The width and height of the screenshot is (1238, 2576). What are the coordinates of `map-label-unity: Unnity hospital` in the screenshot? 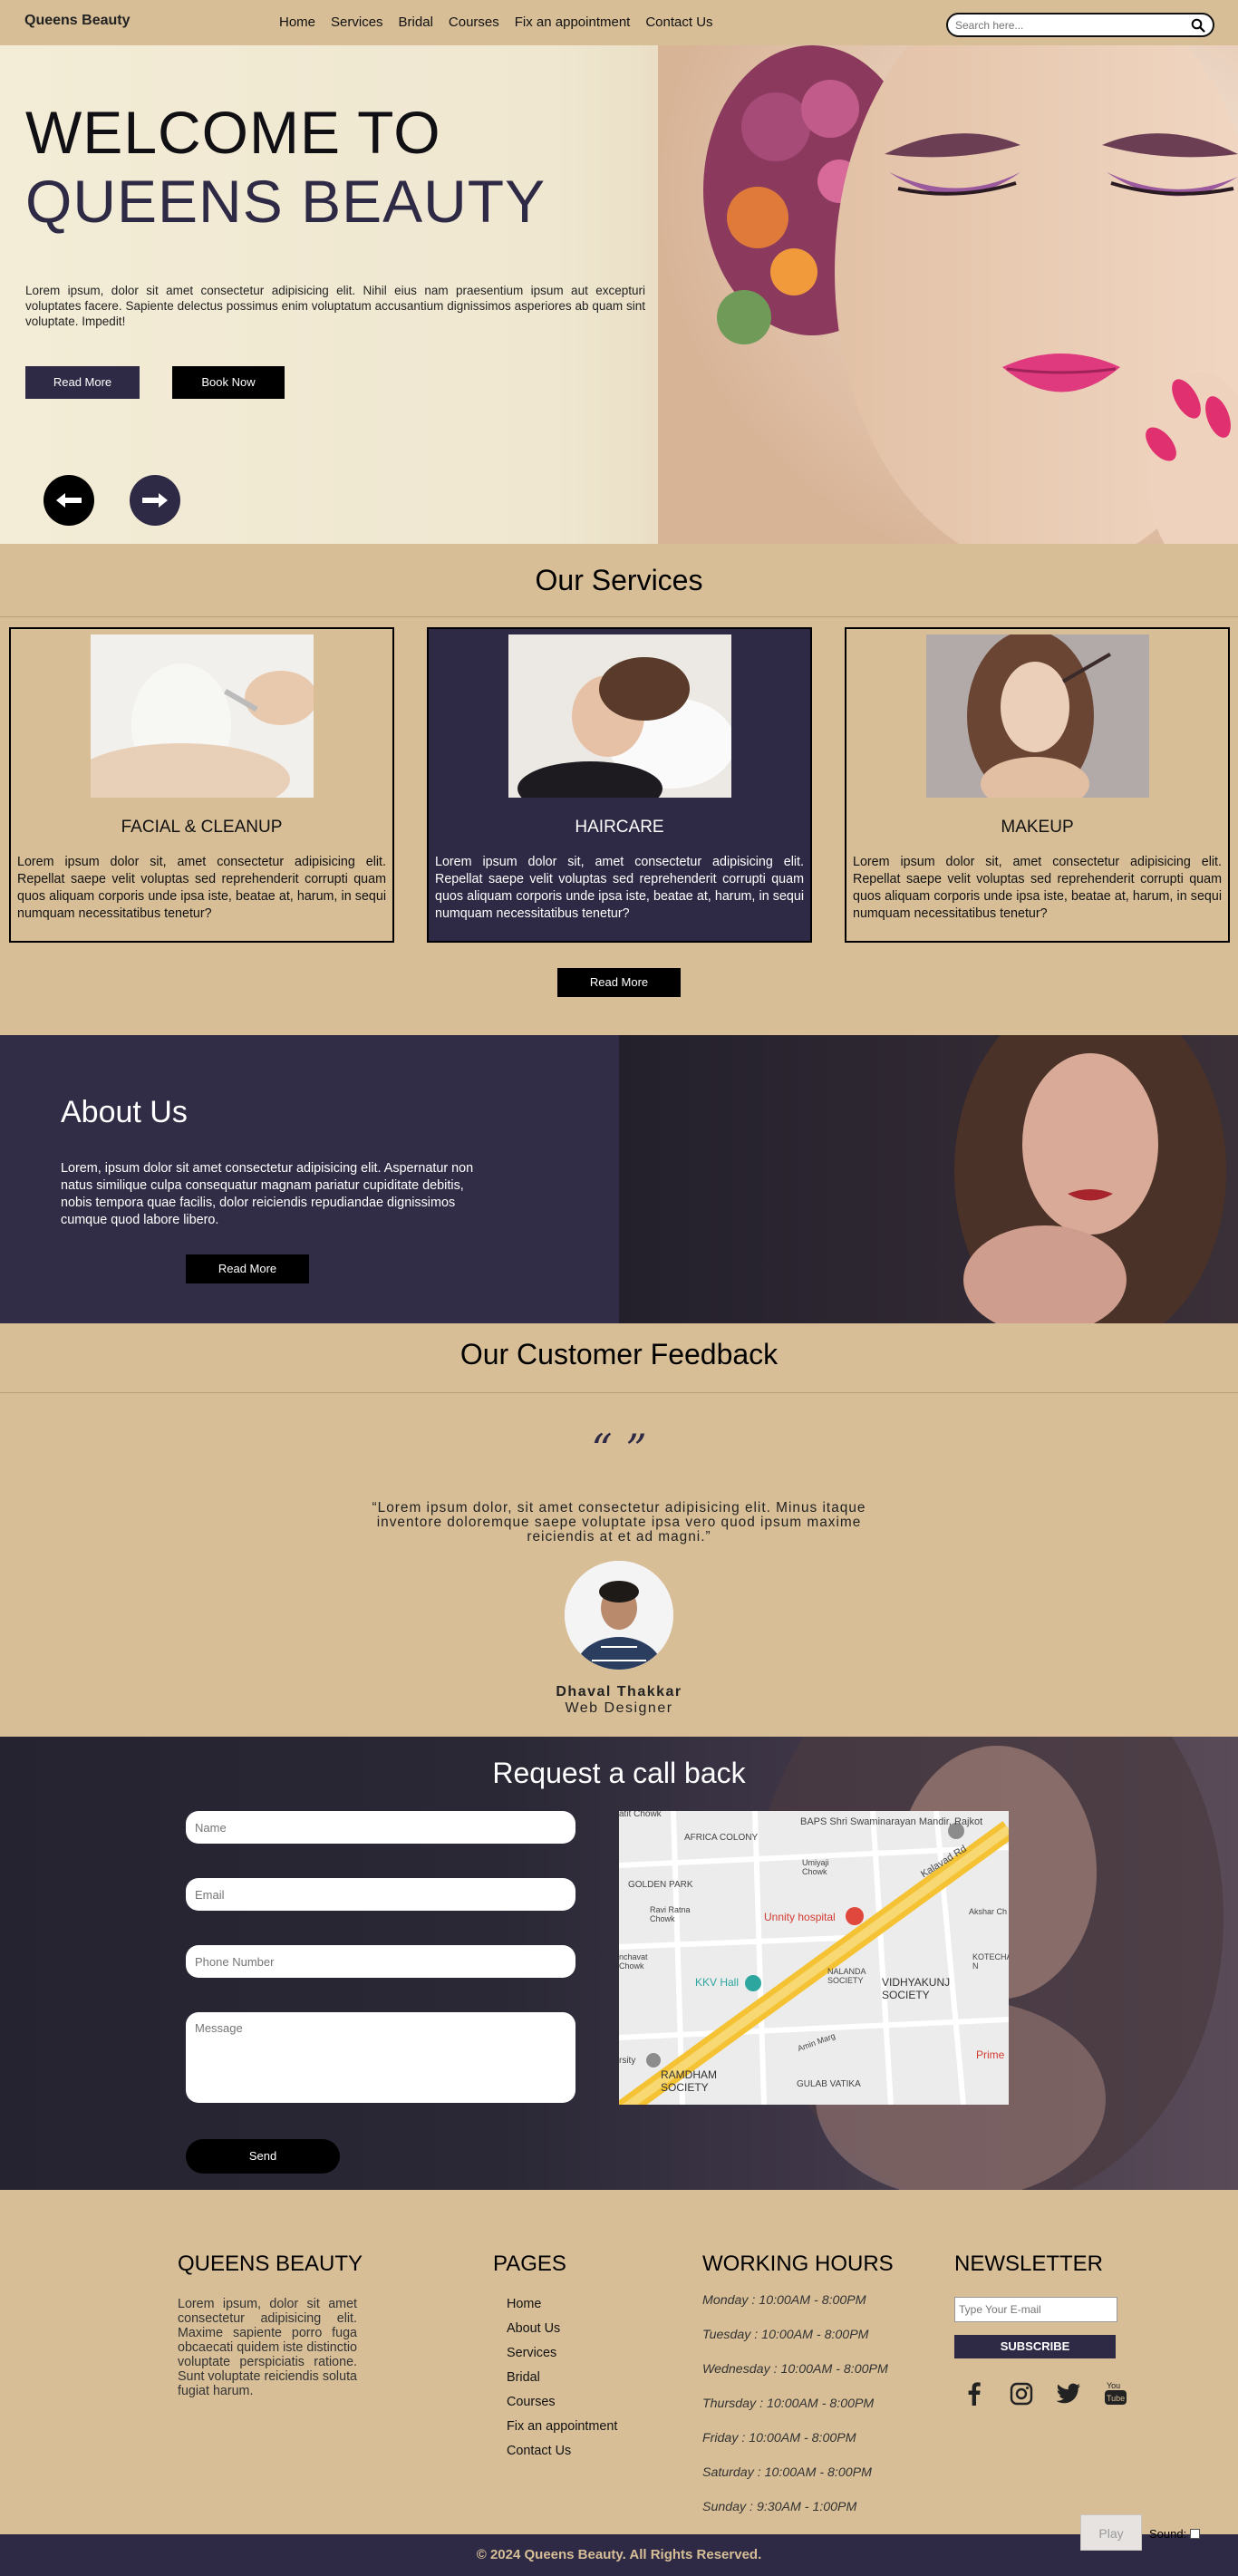 It's located at (800, 1917).